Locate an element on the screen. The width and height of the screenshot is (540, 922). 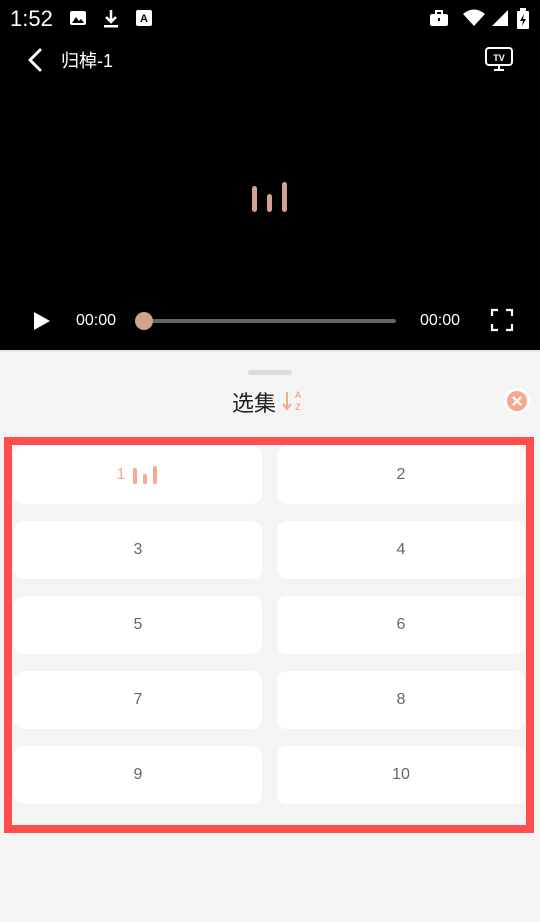
tv-cast-icon: TV is located at coordinates (499, 59).